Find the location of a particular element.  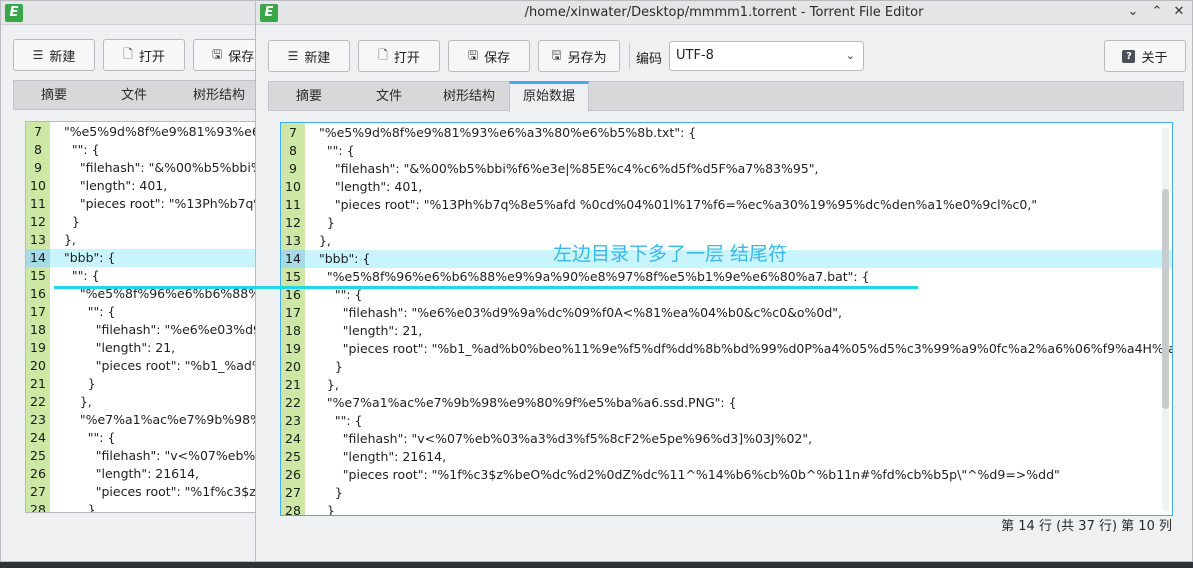

back-code-line: 27 "pieces root": "%1f%c3$z% is located at coordinates (143, 492).